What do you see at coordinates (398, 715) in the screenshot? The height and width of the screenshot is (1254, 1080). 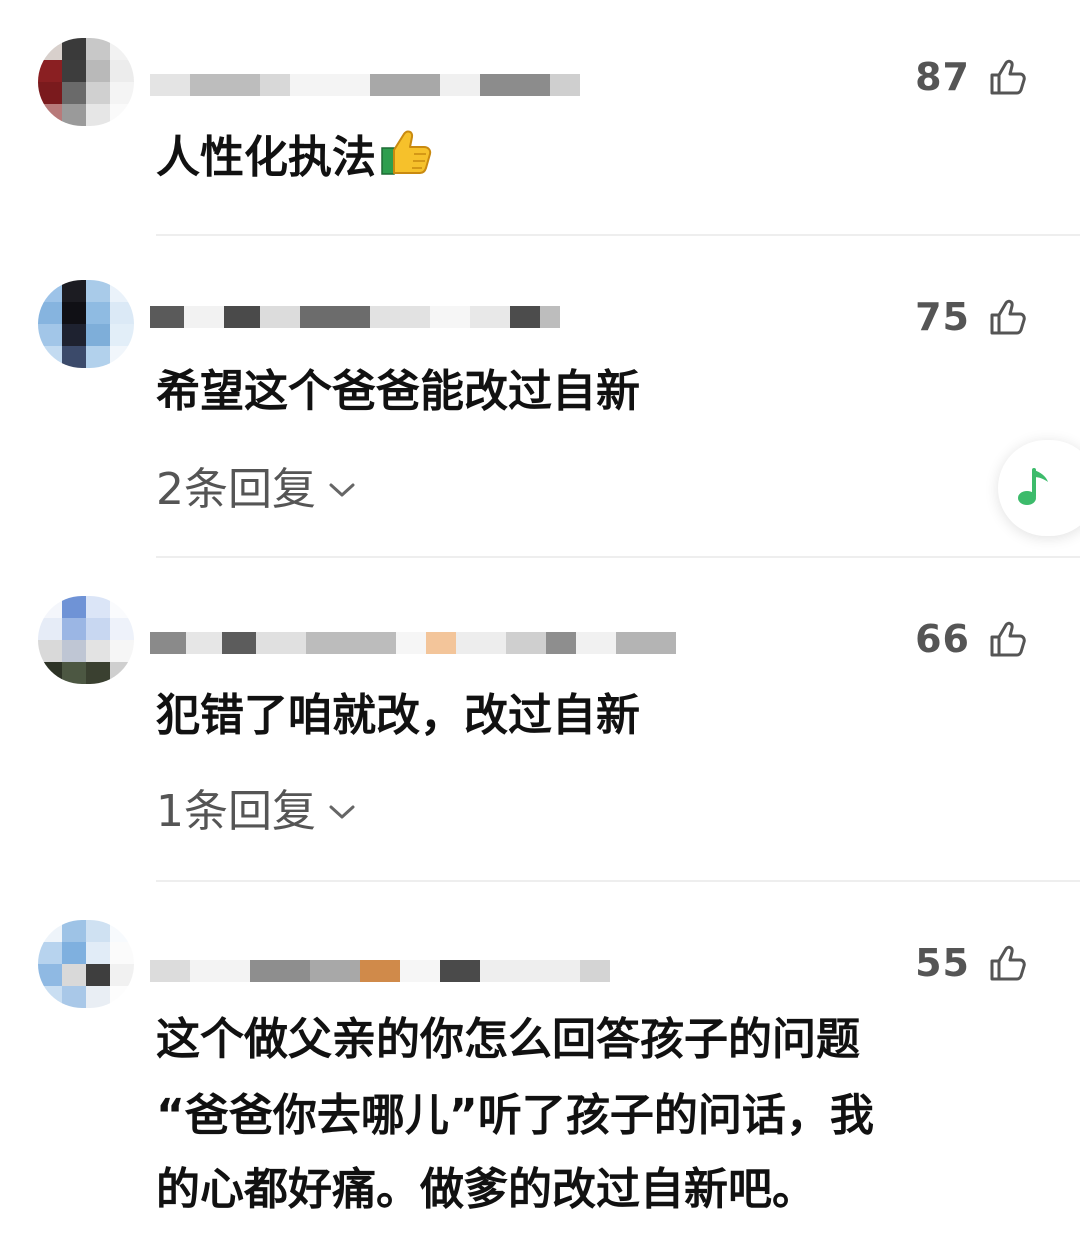 I see `comment-text: 犯错了咱就改，改过自新` at bounding box center [398, 715].